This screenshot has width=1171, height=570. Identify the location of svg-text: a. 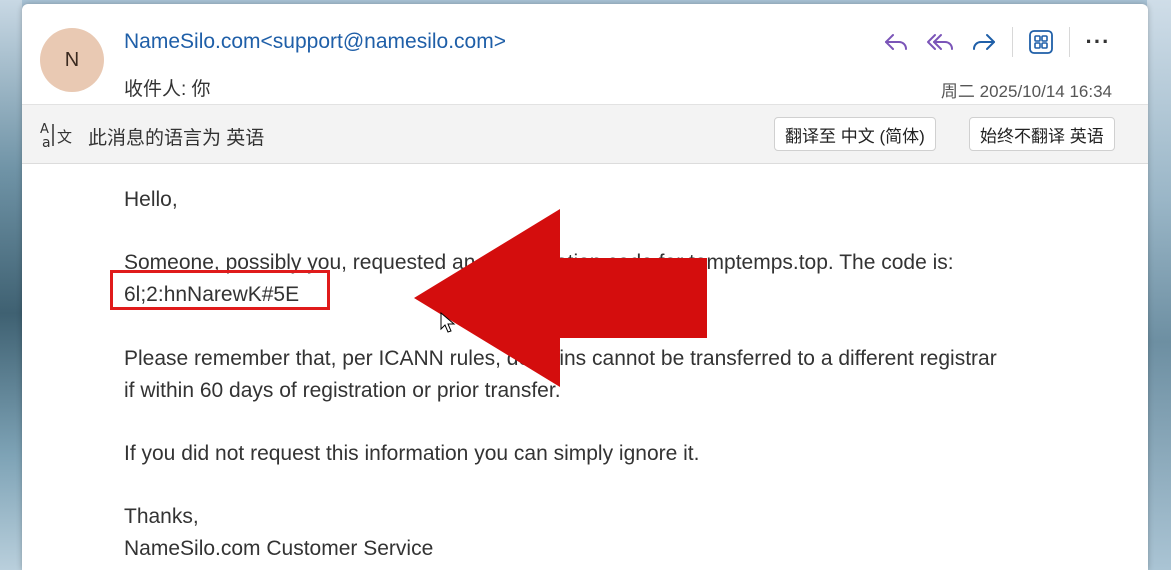
(46, 142).